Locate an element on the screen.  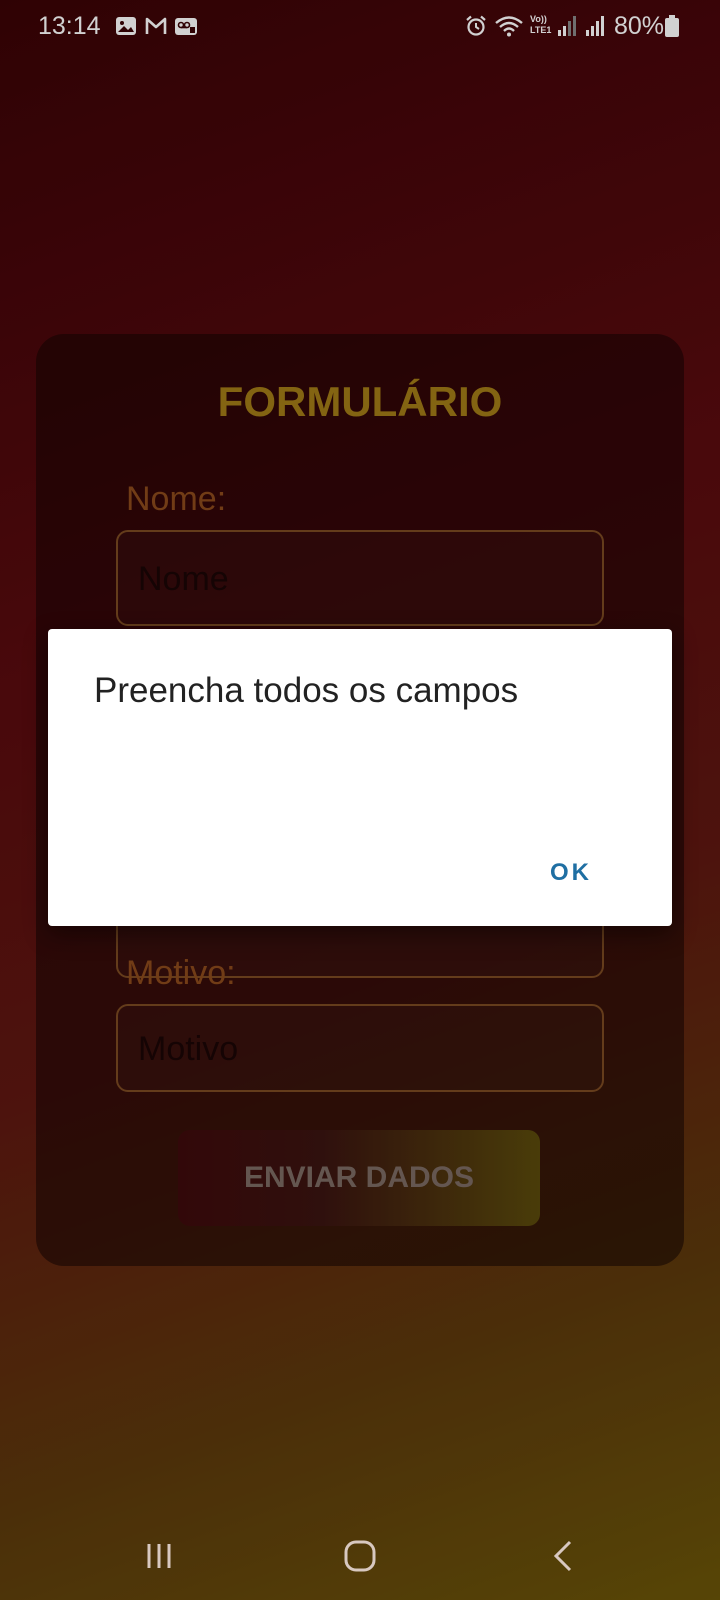
home-icon is located at coordinates (360, 1556).